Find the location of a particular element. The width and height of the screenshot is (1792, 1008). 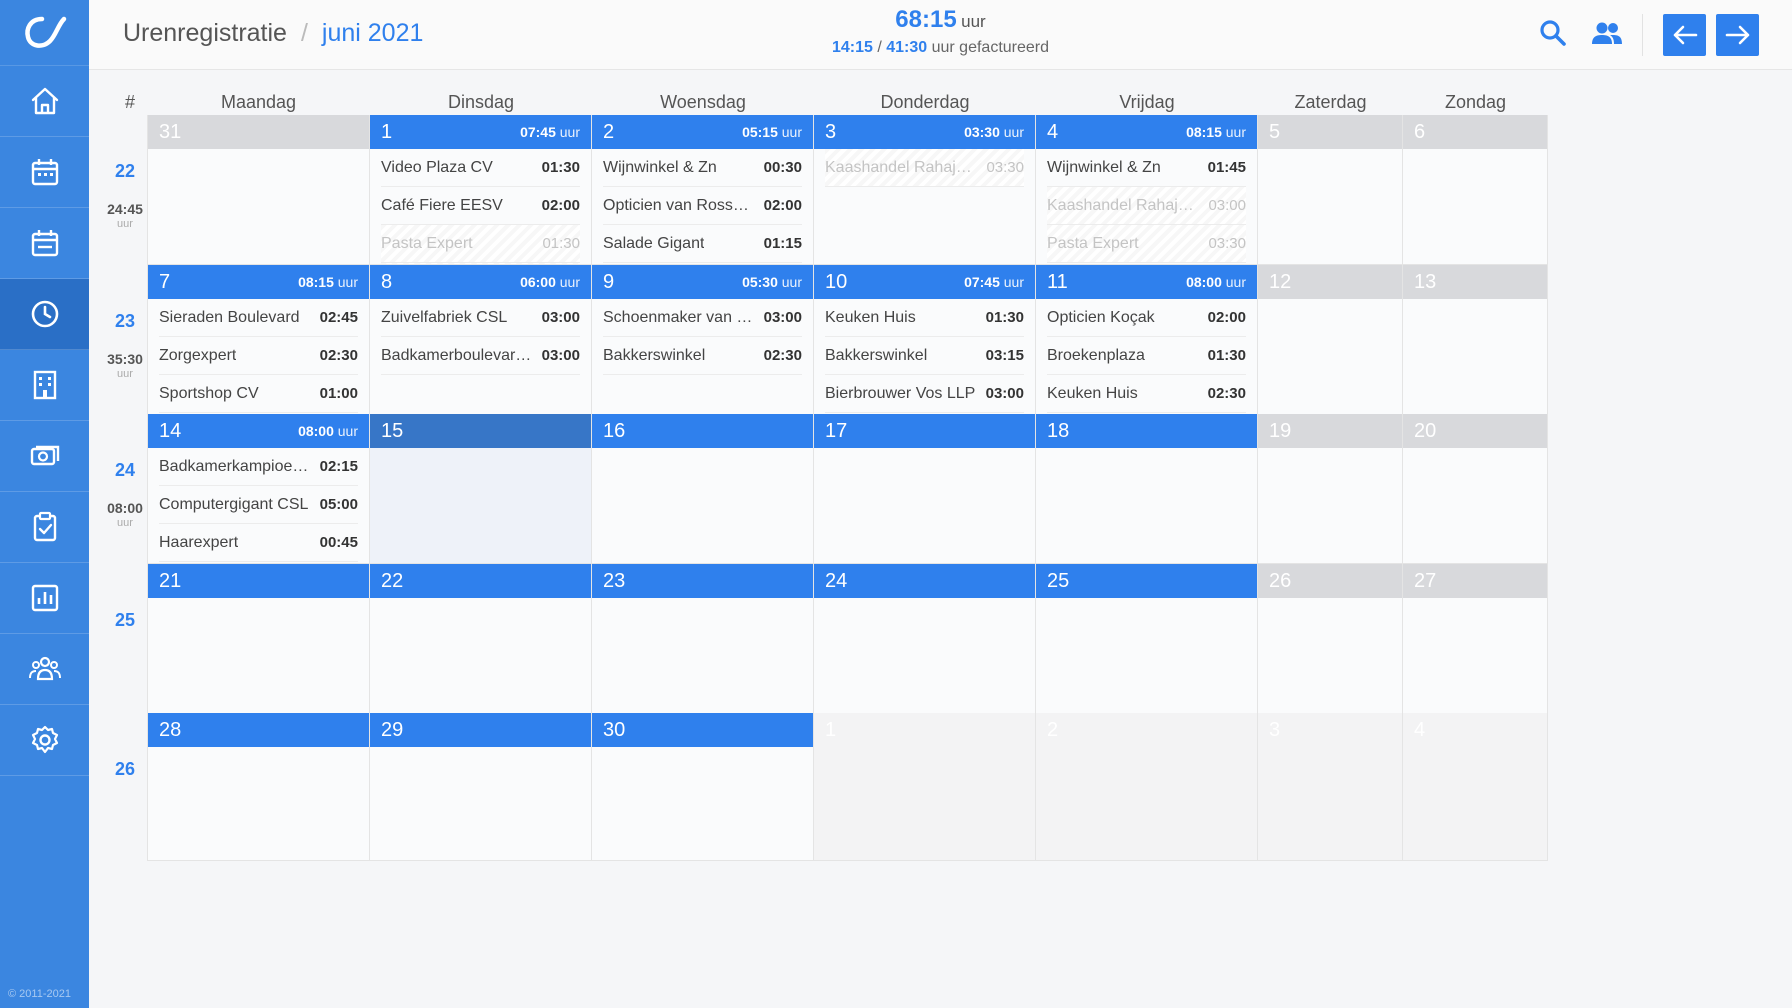

day-number: 30 is located at coordinates (614, 729).